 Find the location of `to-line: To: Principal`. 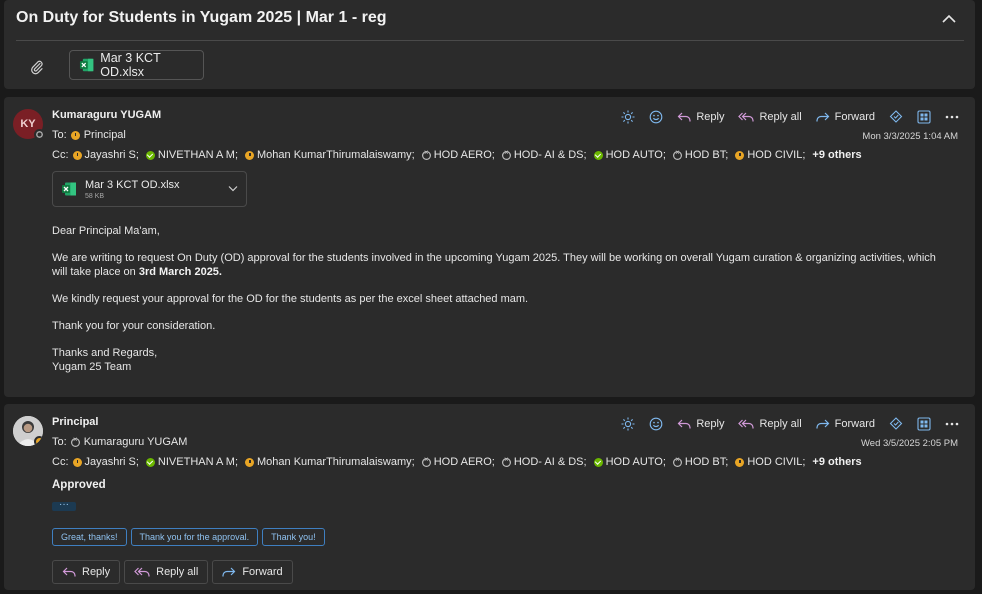

to-line: To: Principal is located at coordinates (89, 135).